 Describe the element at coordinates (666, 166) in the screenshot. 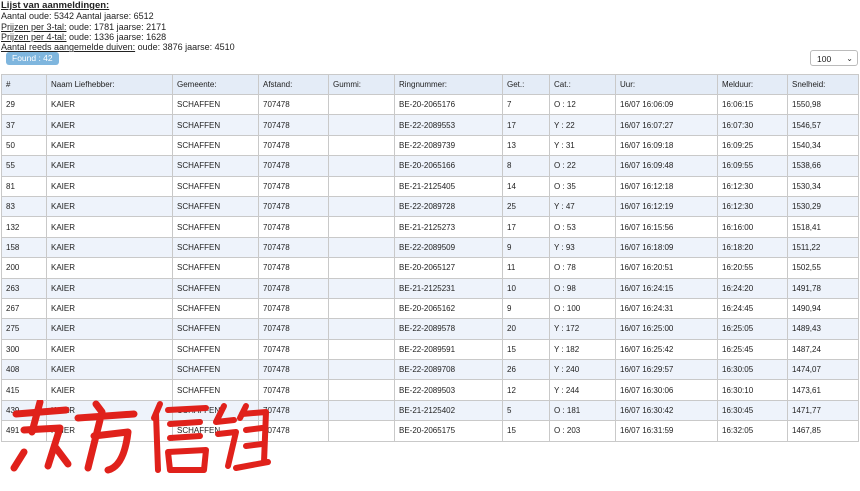

I see `cell-arrival-time: 16/07 16:09:48` at that location.